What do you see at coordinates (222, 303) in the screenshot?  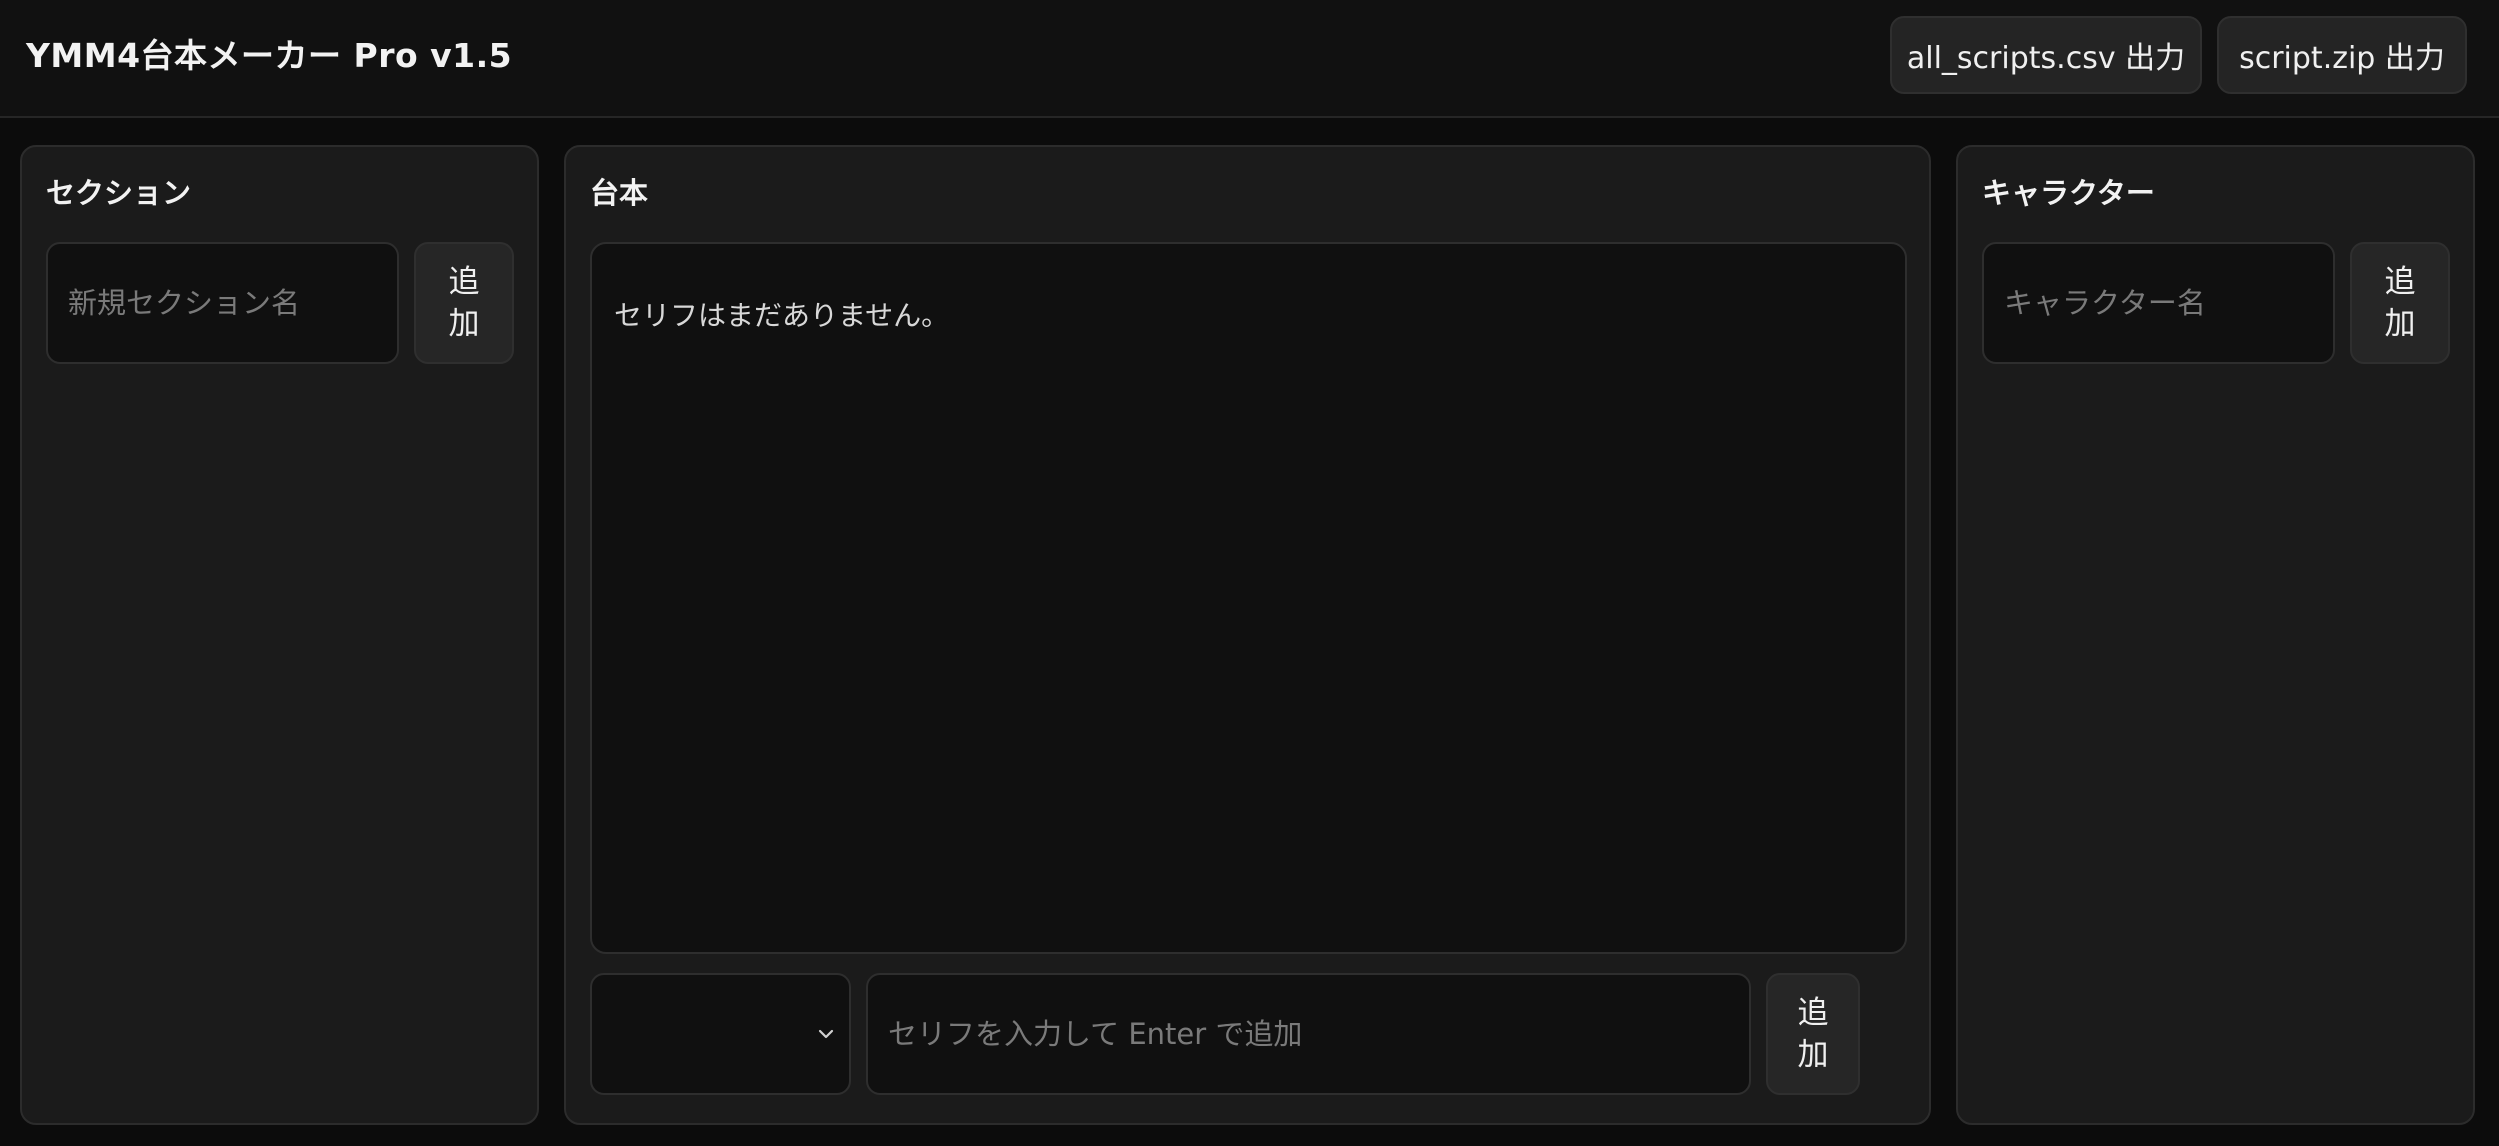 I see `new-section-input` at bounding box center [222, 303].